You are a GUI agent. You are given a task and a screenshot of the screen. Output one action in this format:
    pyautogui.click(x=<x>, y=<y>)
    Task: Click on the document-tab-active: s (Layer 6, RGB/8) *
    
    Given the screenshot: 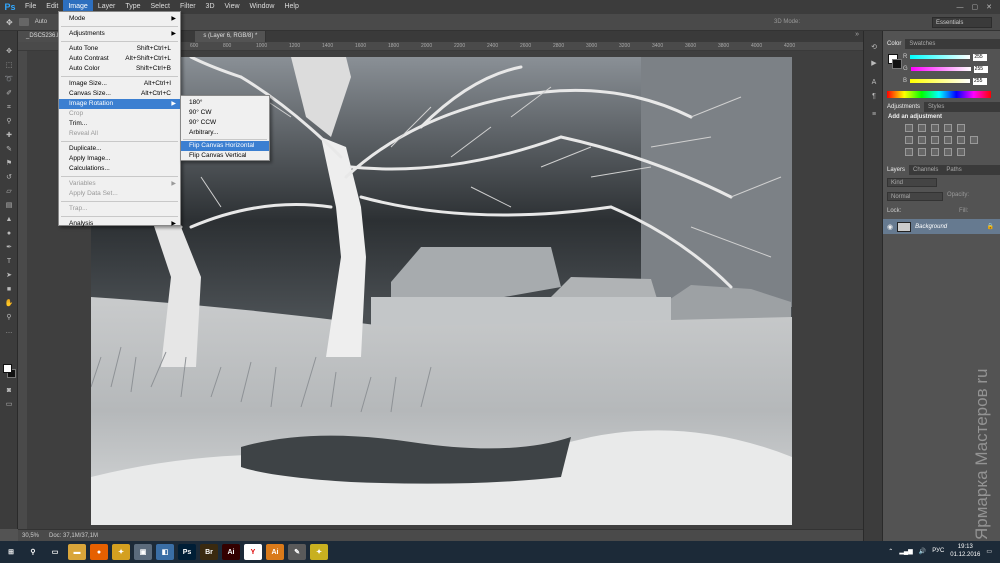 What is the action you would take?
    pyautogui.click(x=231, y=36)
    